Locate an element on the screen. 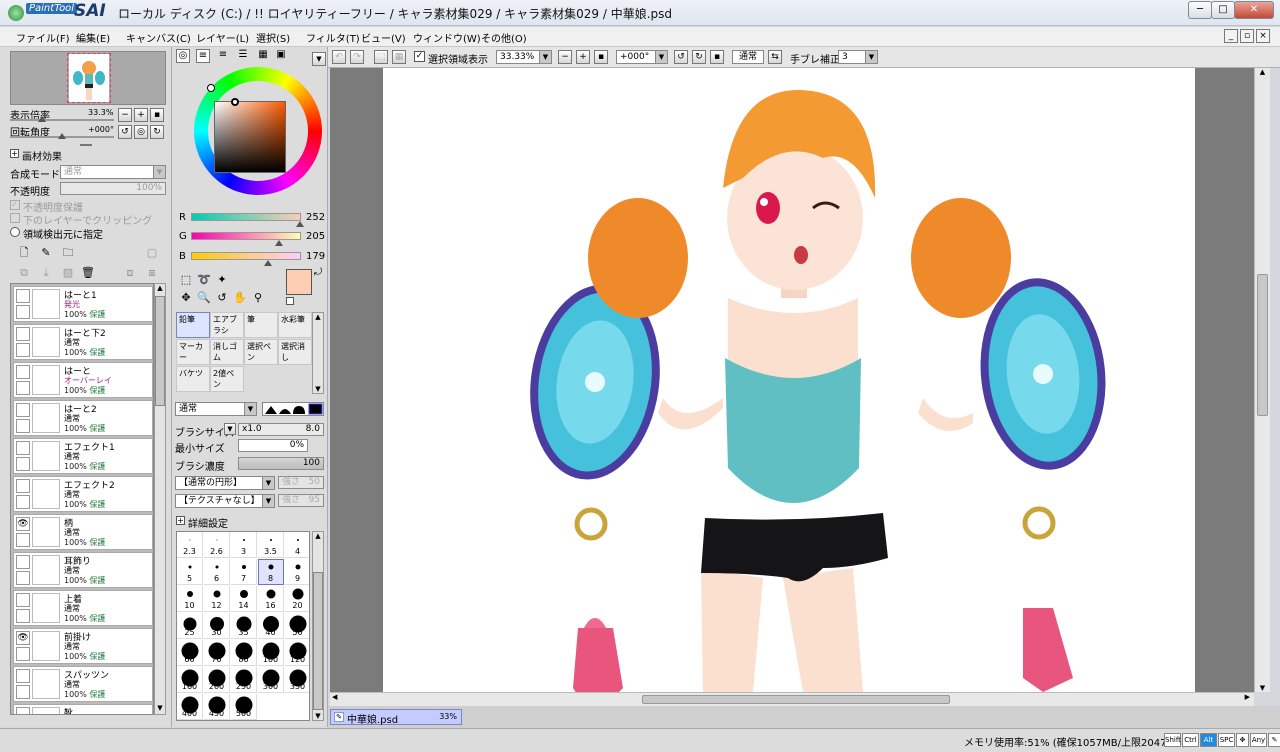 The height and width of the screenshot is (752, 1280). horizontal-scroll-thumb is located at coordinates (796, 699).